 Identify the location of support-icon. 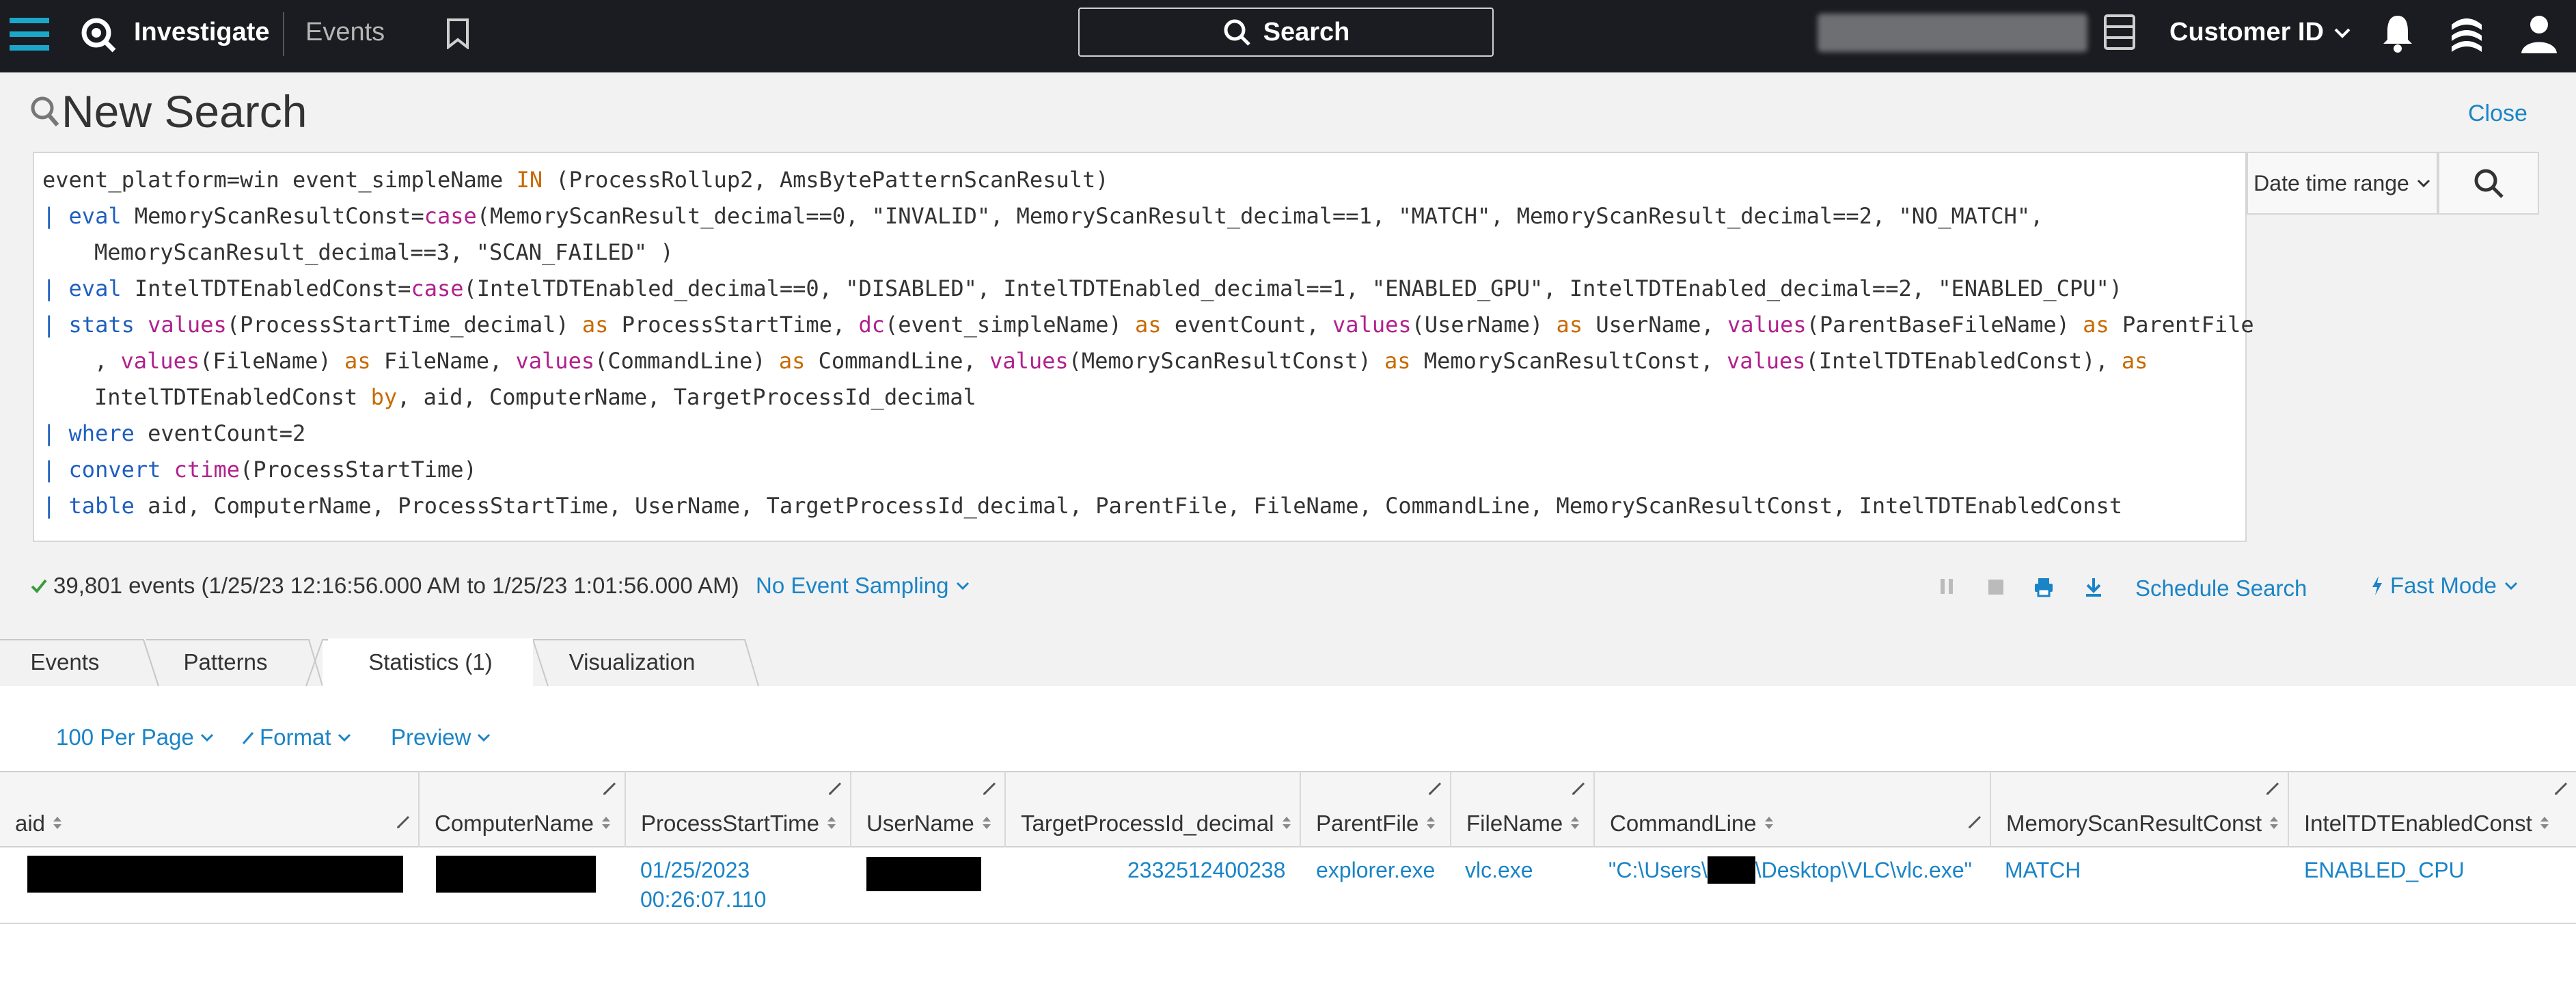
(2466, 34).